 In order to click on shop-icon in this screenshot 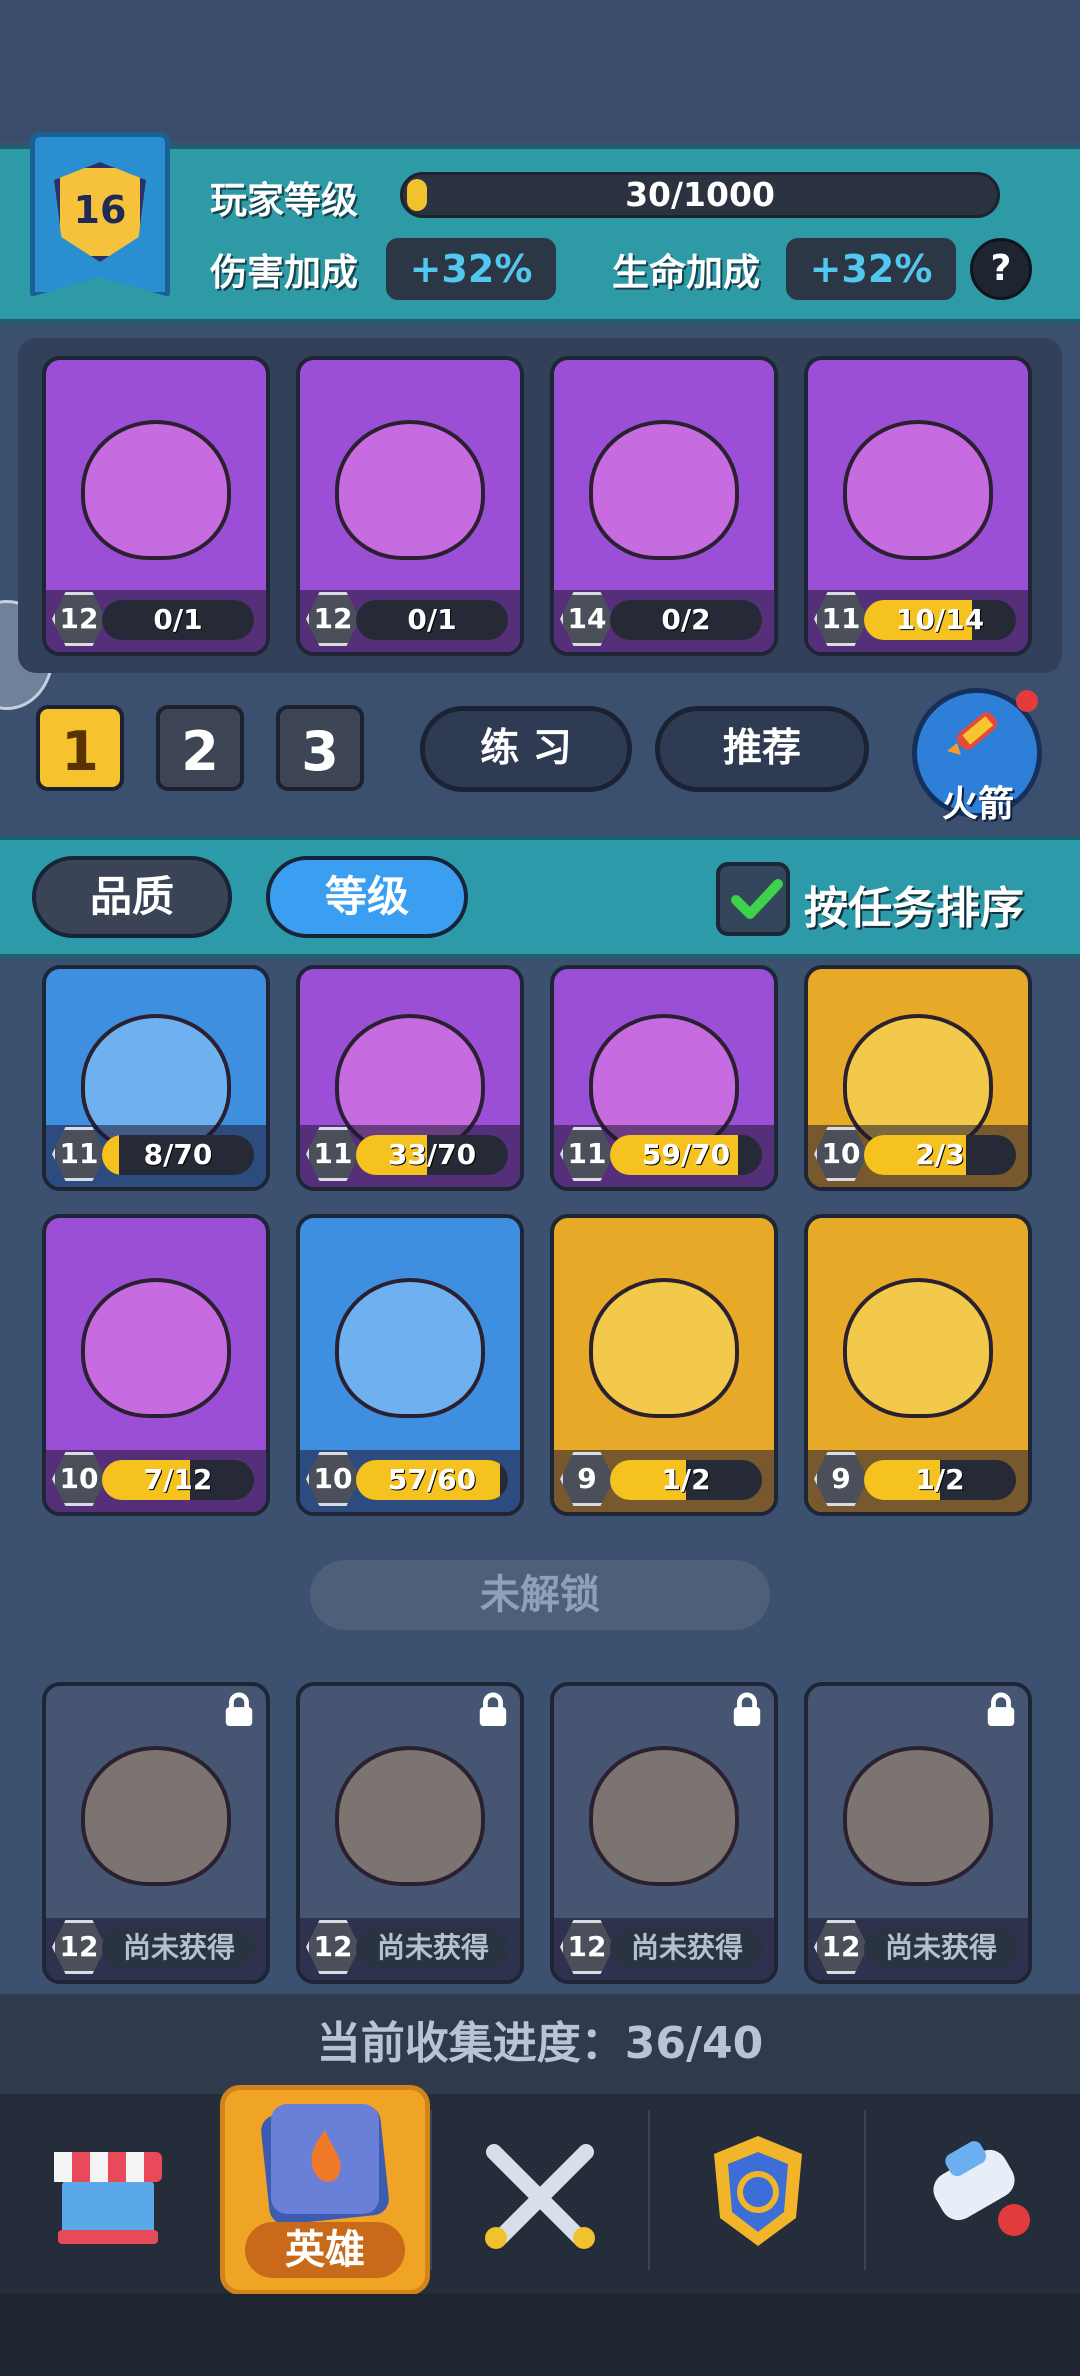, I will do `click(108, 2198)`.